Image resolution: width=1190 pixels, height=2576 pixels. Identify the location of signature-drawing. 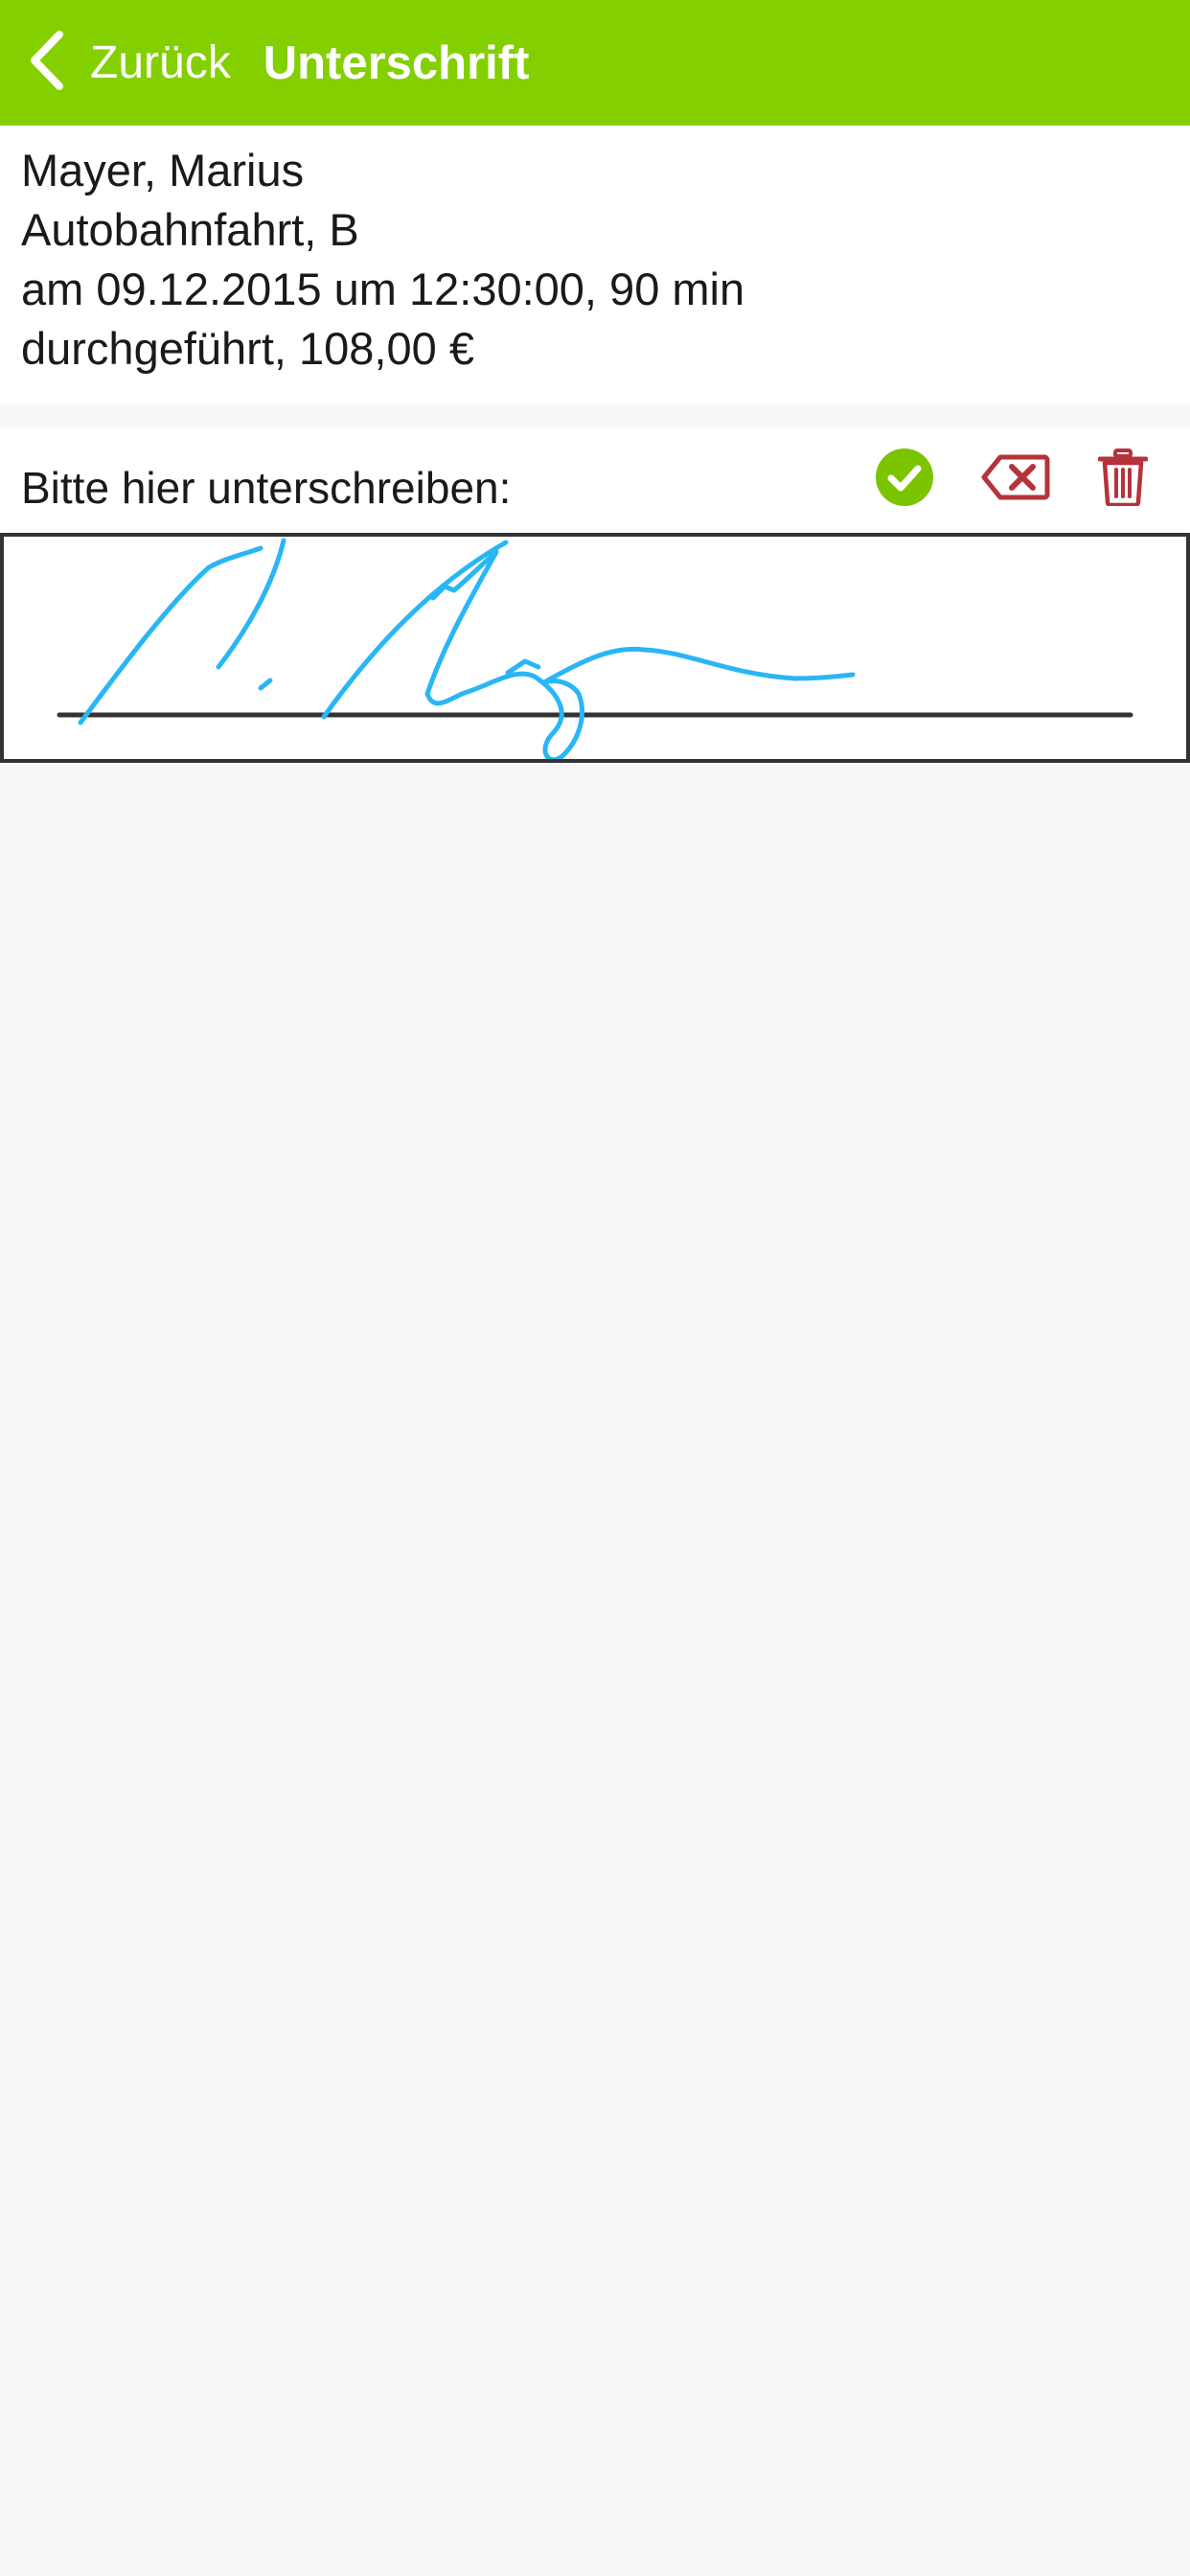
(595, 648).